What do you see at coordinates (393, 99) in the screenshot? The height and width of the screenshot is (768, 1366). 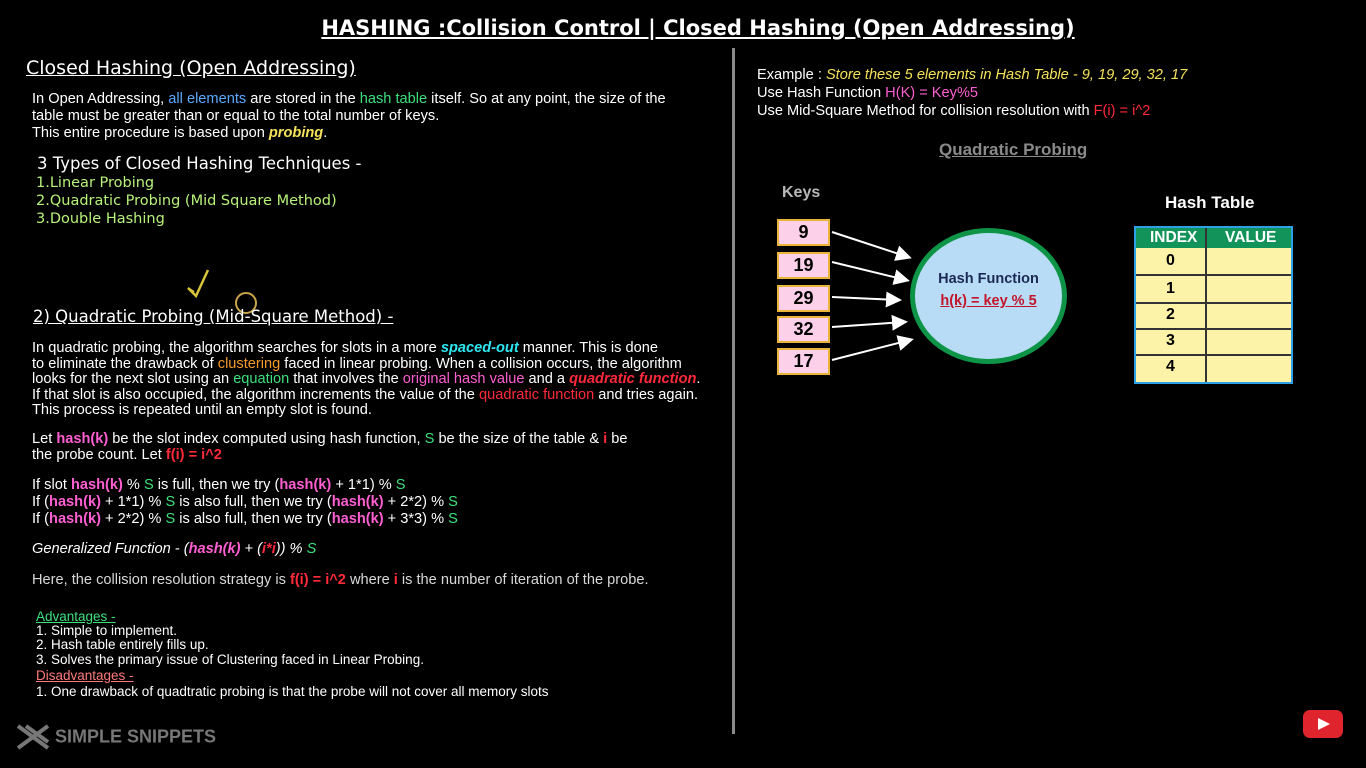 I see `text: hash table` at bounding box center [393, 99].